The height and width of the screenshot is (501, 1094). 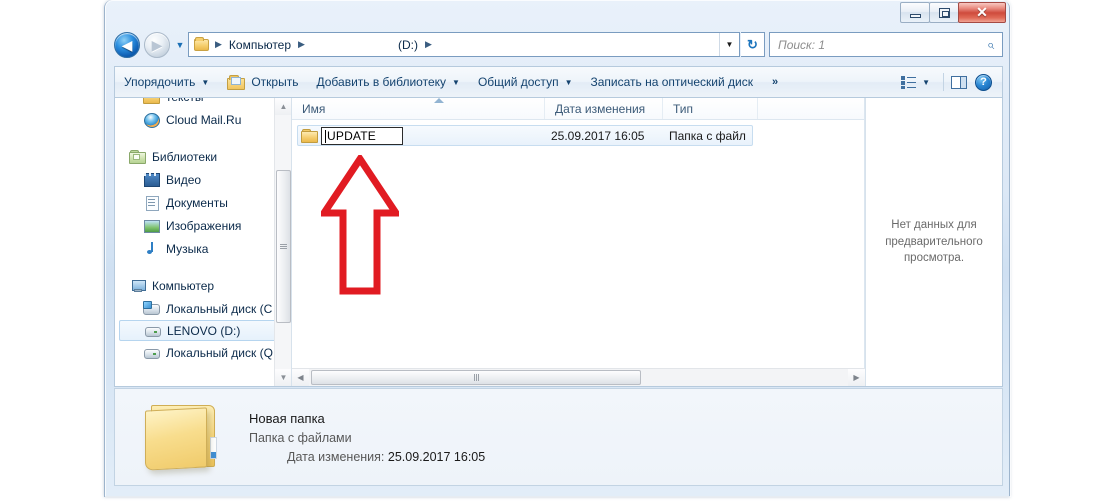 I want to click on address-bar: ▶ Компьютер ▶ (D:) ▶ ▼, so click(x=464, y=44).